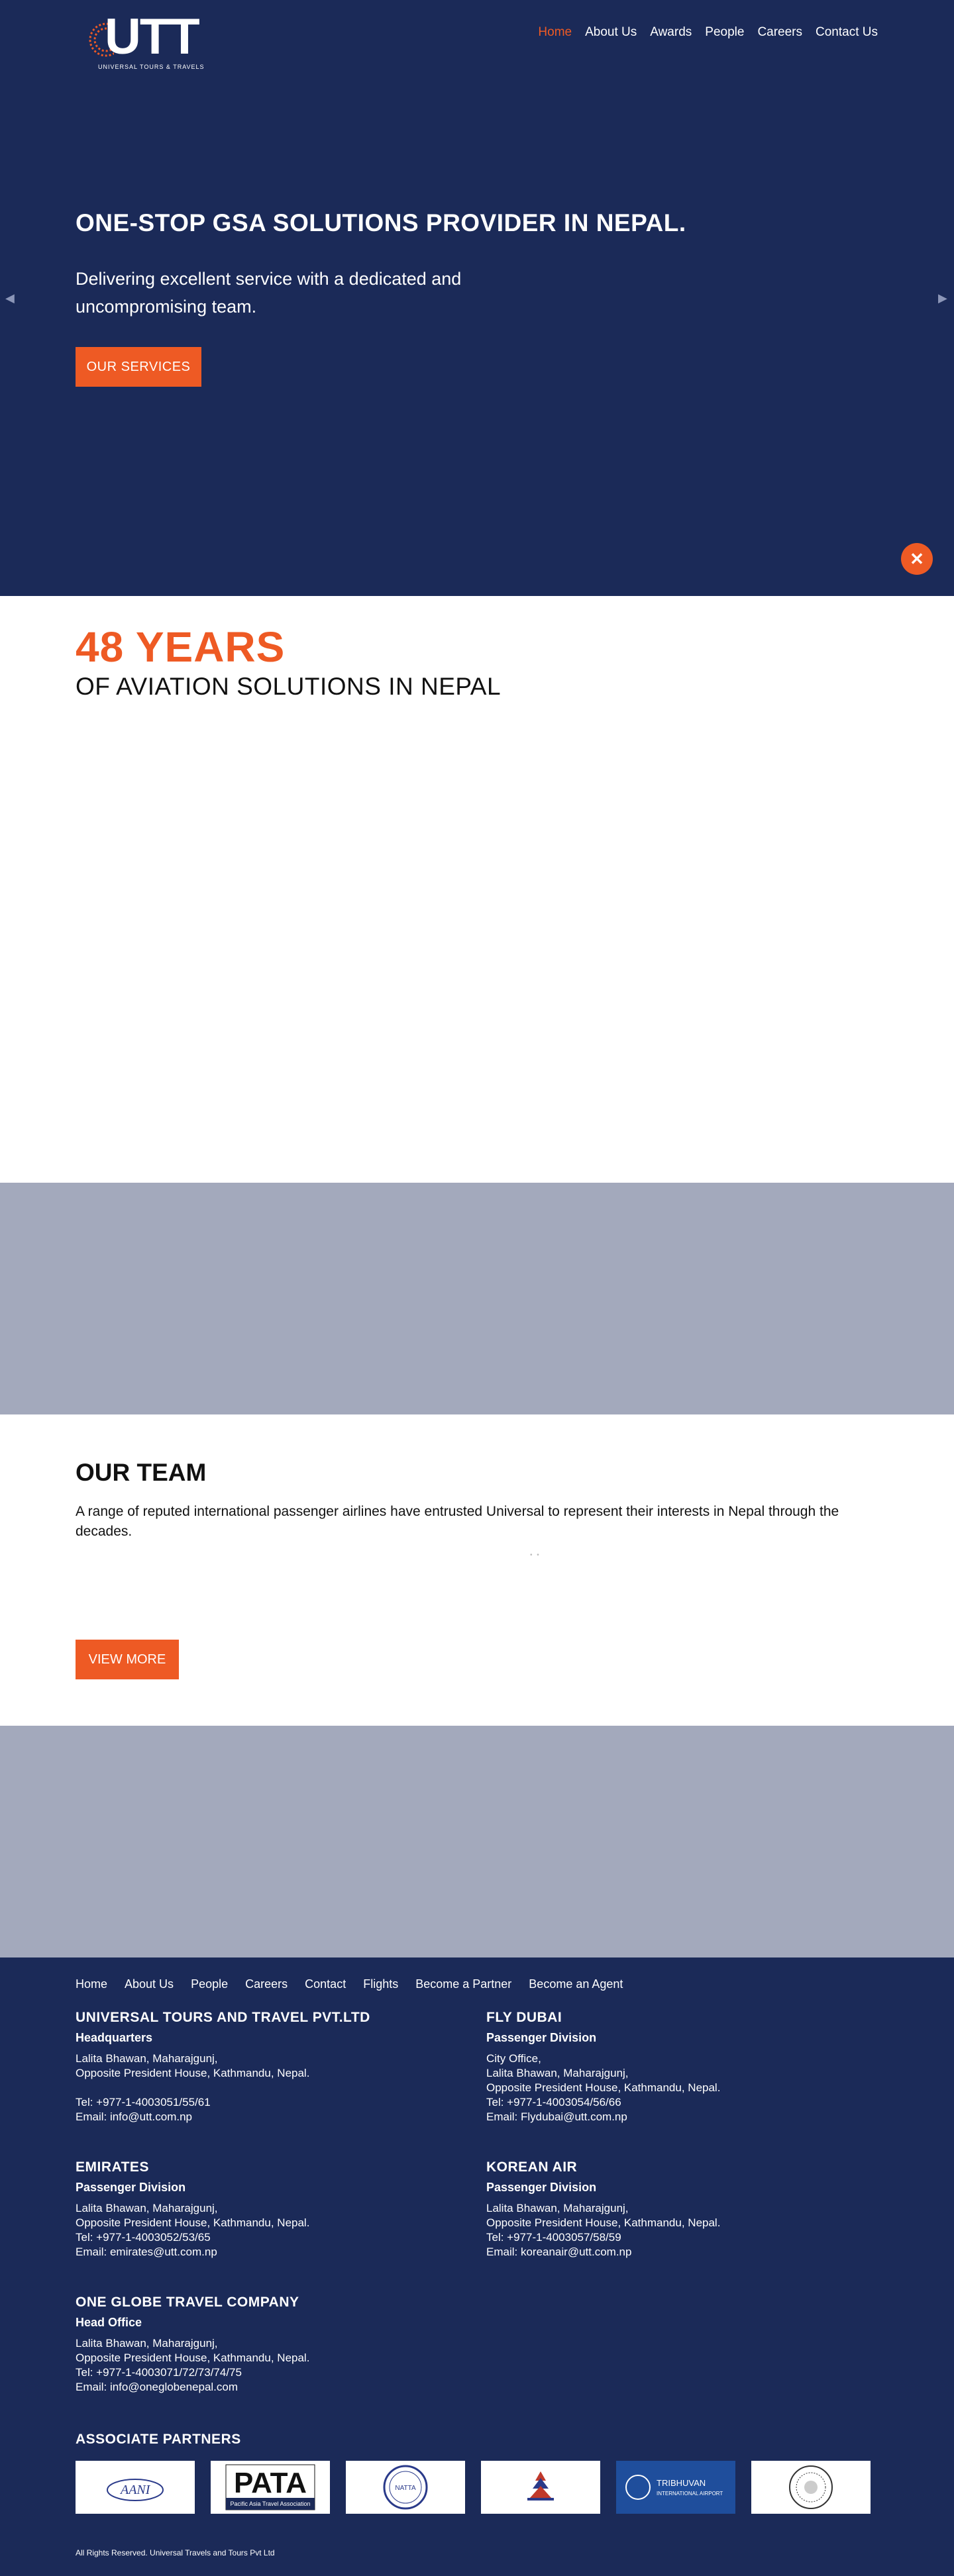  What do you see at coordinates (274, 2387) in the screenshot?
I see `office-email: Email: info@oneglobenepal.com` at bounding box center [274, 2387].